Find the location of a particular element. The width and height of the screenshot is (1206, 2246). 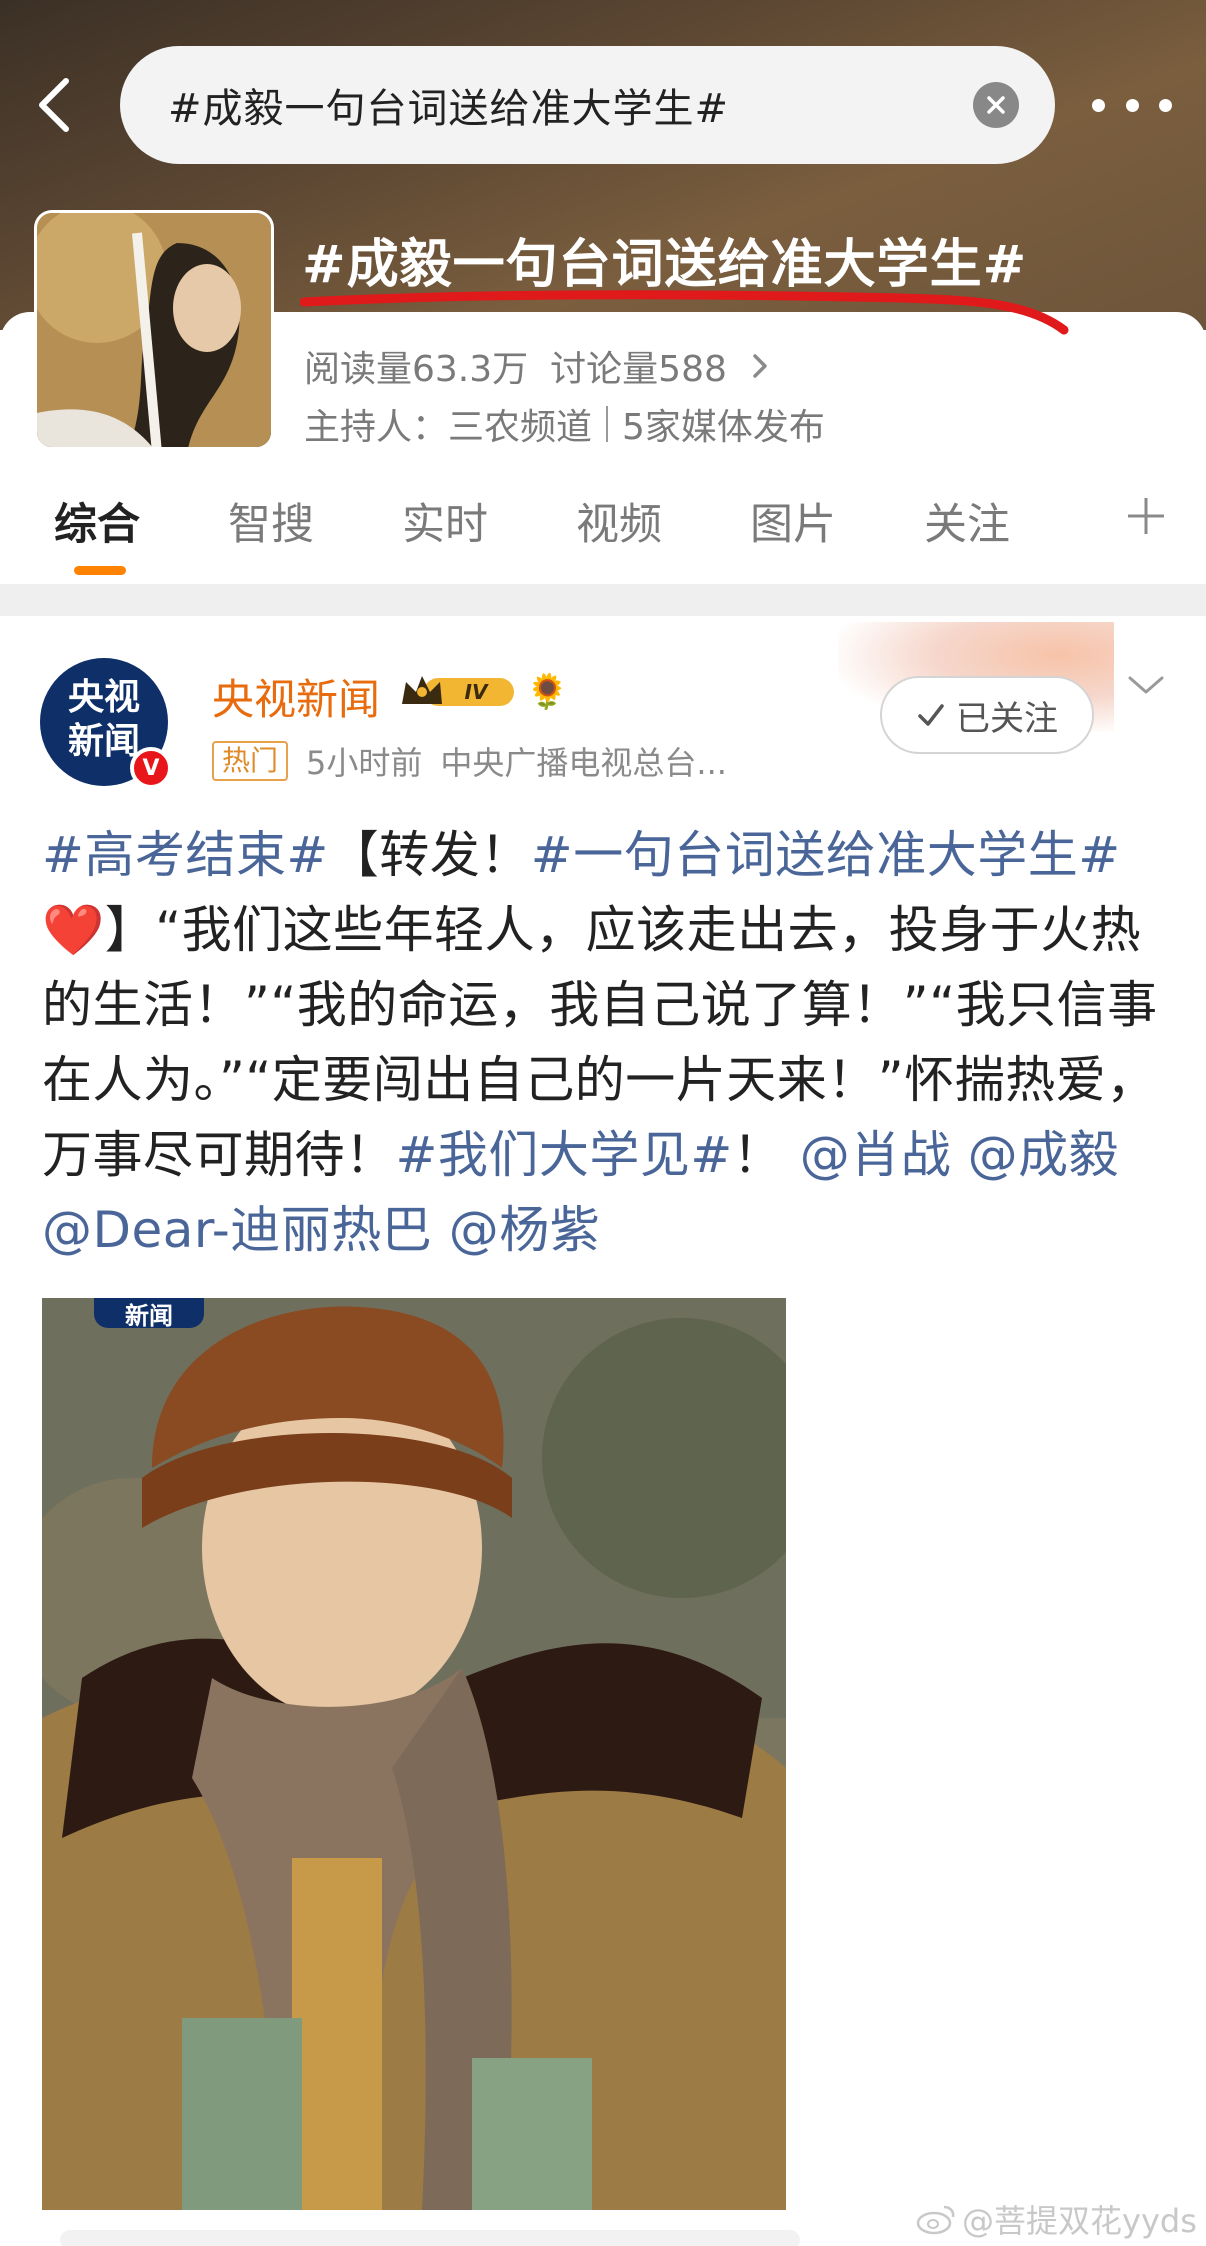

tab-tupian: 图片 is located at coordinates (793, 521).